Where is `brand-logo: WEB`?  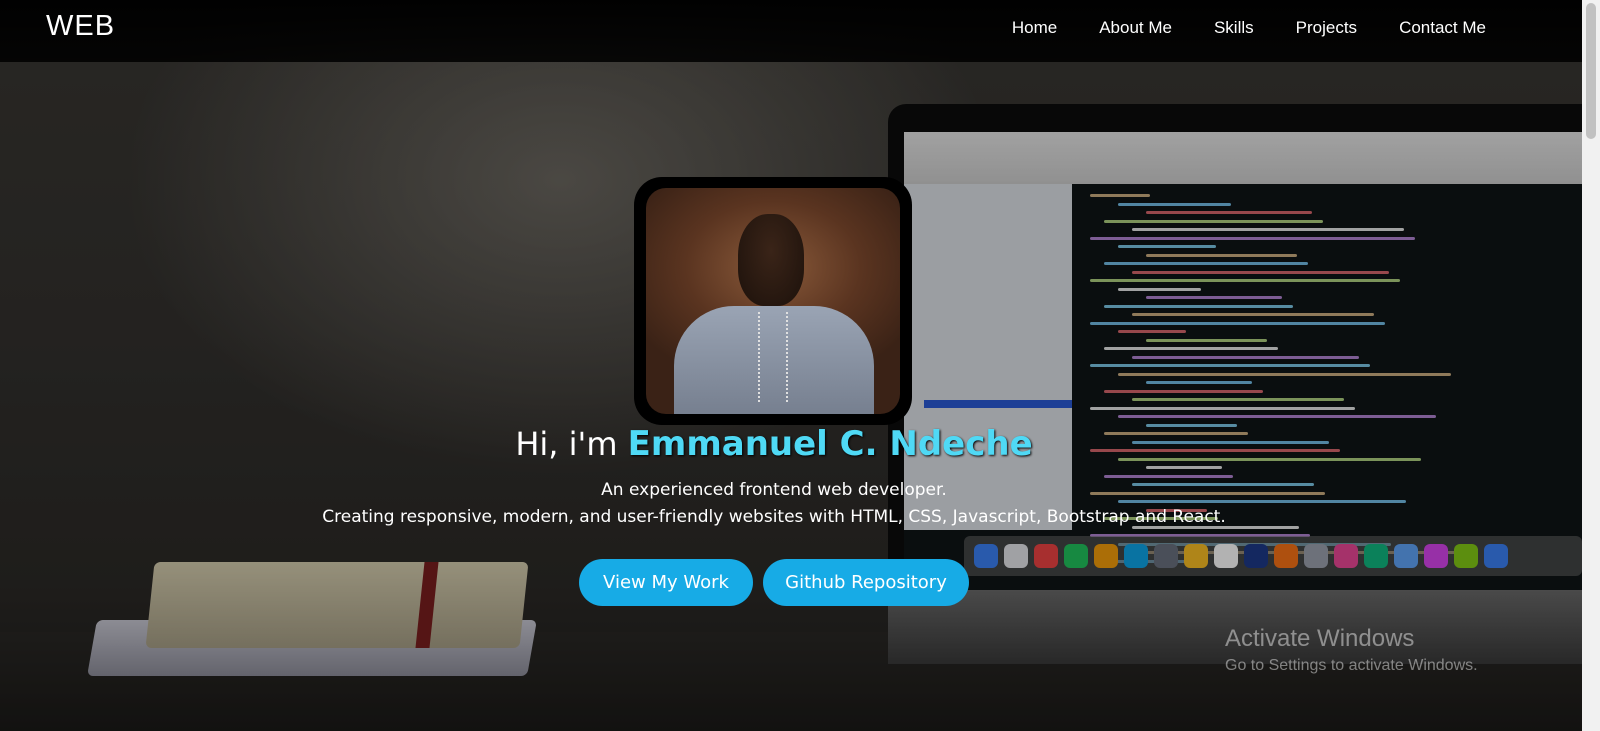
brand-logo: WEB is located at coordinates (80, 26).